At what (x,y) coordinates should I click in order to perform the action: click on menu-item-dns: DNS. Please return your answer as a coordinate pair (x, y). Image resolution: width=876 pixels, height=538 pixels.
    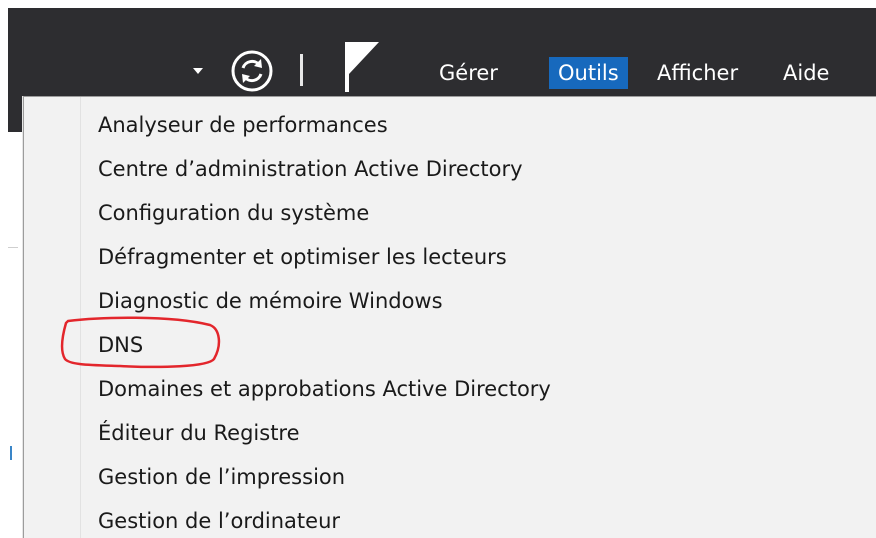
    Looking at the image, I should click on (120, 345).